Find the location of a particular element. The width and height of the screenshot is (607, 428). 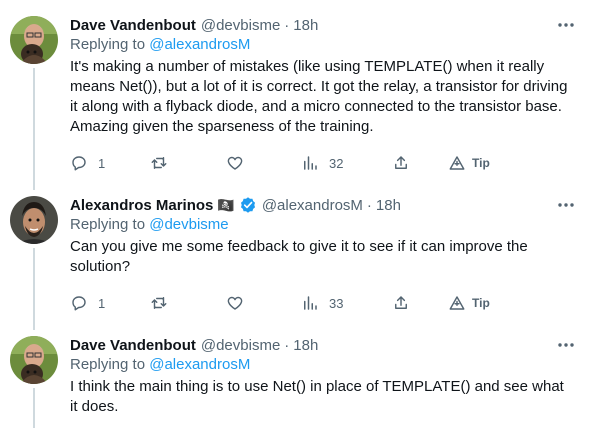

views-button: 33 is located at coordinates (322, 303).